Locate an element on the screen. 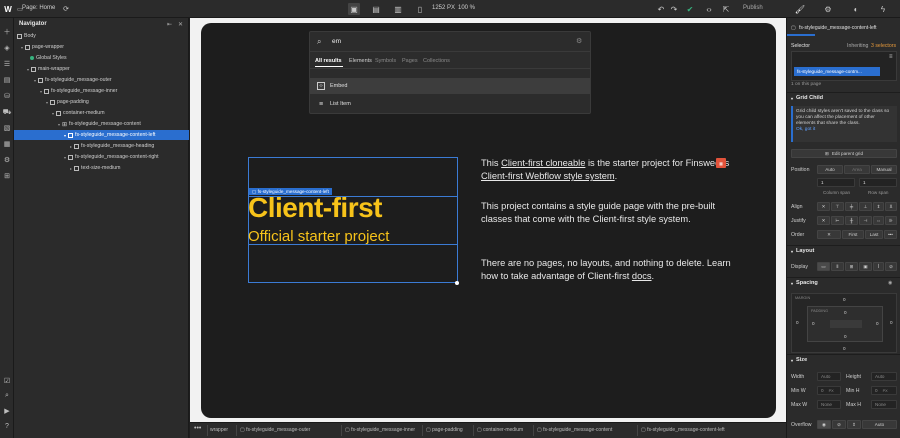 This screenshot has height=438, width=900. extension-badge-icon: ▦ is located at coordinates (721, 163).